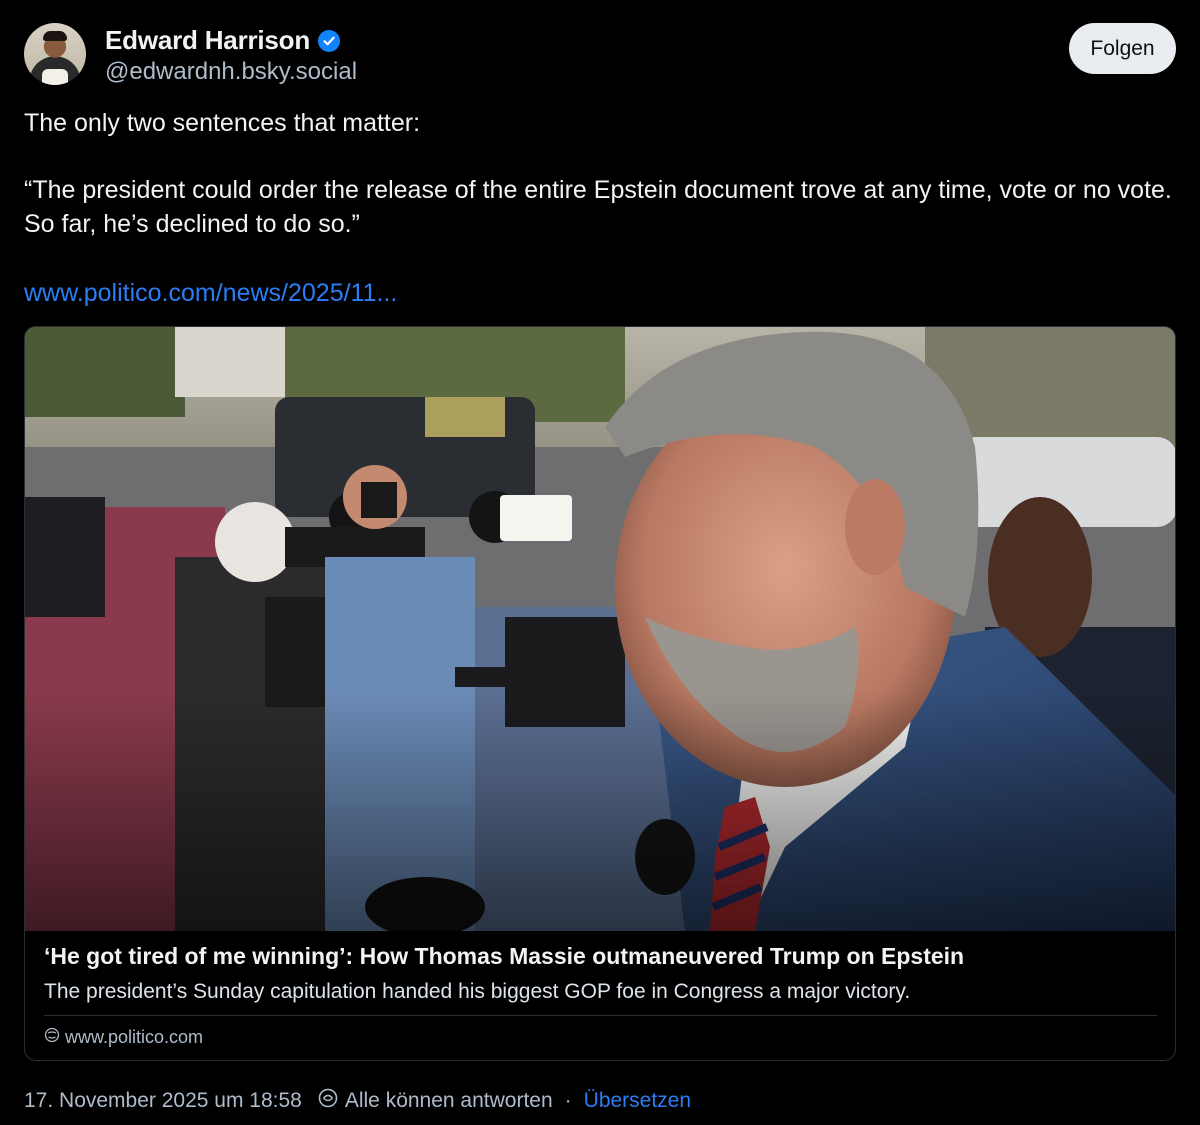  Describe the element at coordinates (1122, 48) in the screenshot. I see `follow-button: Folgen` at that location.